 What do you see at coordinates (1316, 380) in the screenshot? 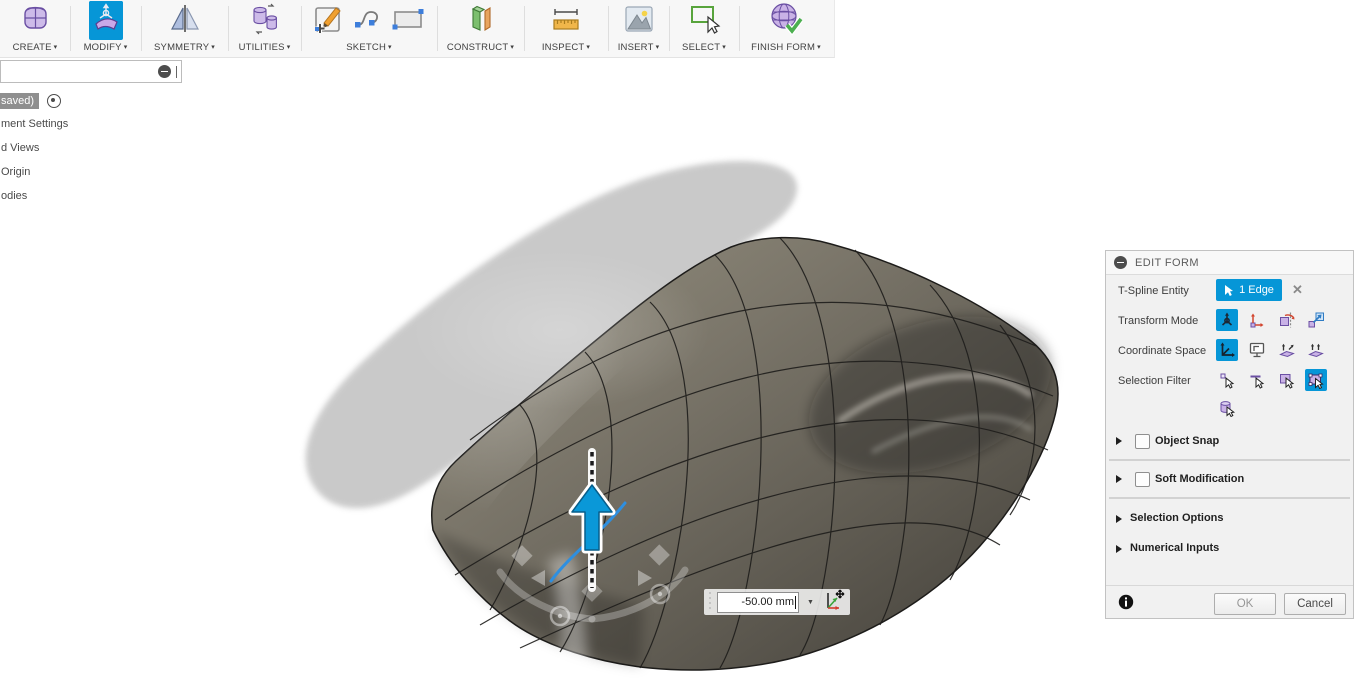
I see `filter-body-button` at bounding box center [1316, 380].